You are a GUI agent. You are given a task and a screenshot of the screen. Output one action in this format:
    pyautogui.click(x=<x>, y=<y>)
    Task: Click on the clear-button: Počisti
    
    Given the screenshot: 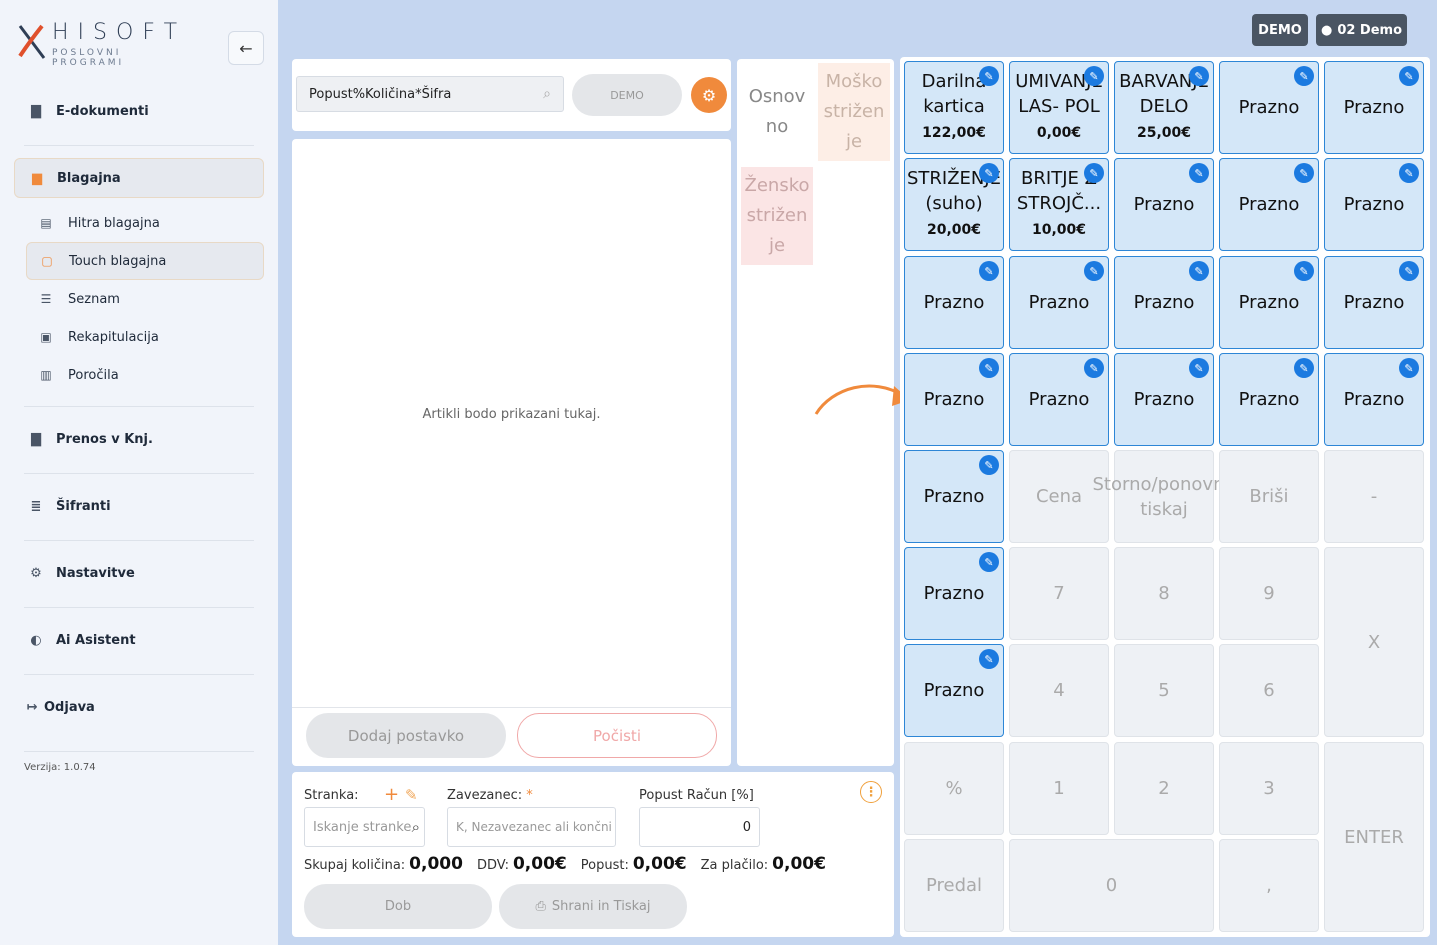 What is the action you would take?
    pyautogui.click(x=617, y=735)
    